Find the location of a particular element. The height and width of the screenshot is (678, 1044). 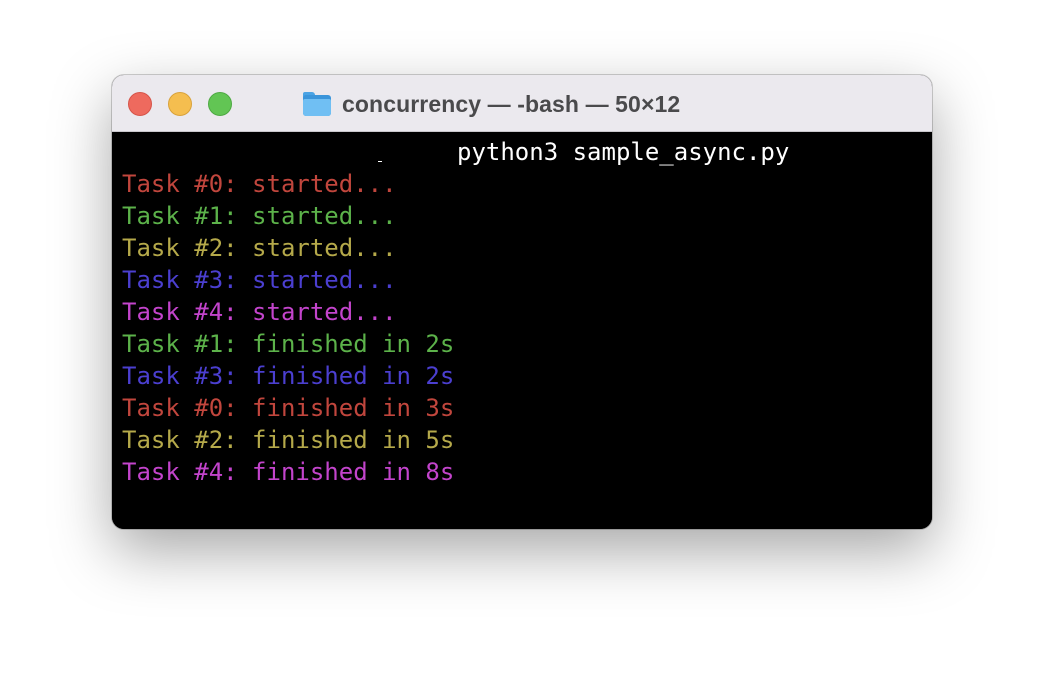

folder-icon is located at coordinates (317, 104).